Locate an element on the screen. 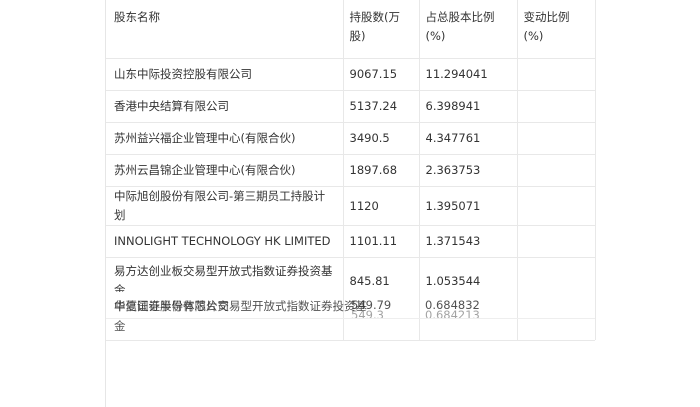 The width and height of the screenshot is (700, 407). overlap-change-cell is located at coordinates (556, 316).